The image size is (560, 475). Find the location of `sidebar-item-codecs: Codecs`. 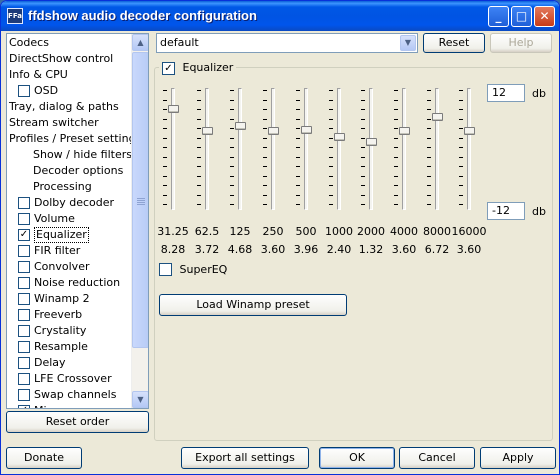

sidebar-item-codecs: Codecs is located at coordinates (69, 43).